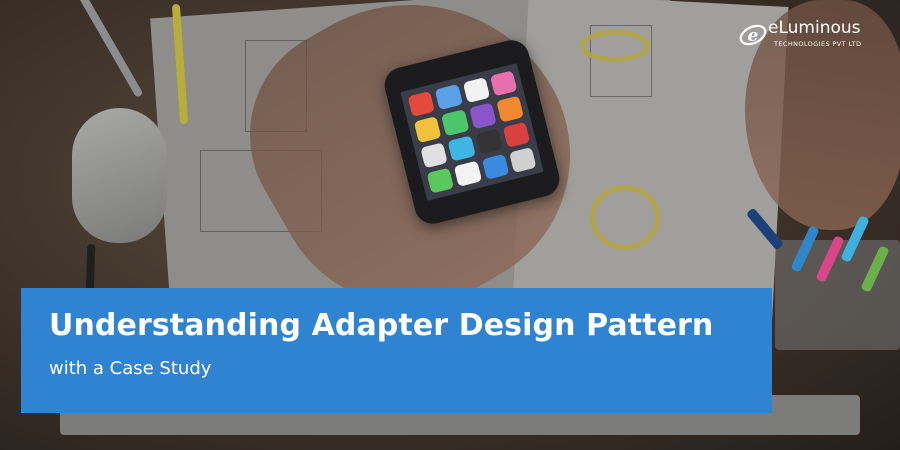 The image size is (900, 450). Describe the element at coordinates (818, 44) in the screenshot. I see `brand-tagline: TECHNOLOGIES PVT LTD` at that location.